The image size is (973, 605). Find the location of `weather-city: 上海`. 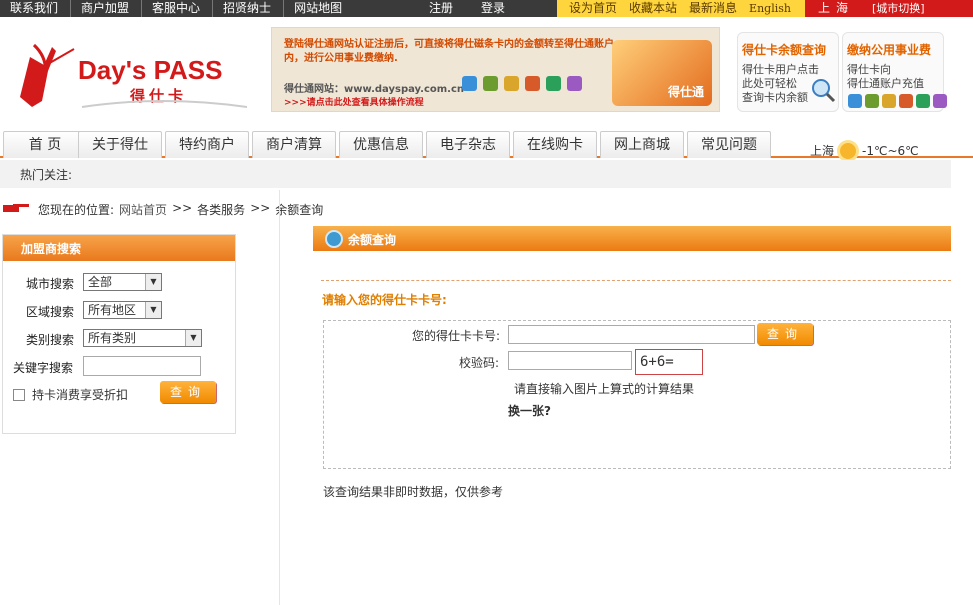

weather-city: 上海 is located at coordinates (822, 151).